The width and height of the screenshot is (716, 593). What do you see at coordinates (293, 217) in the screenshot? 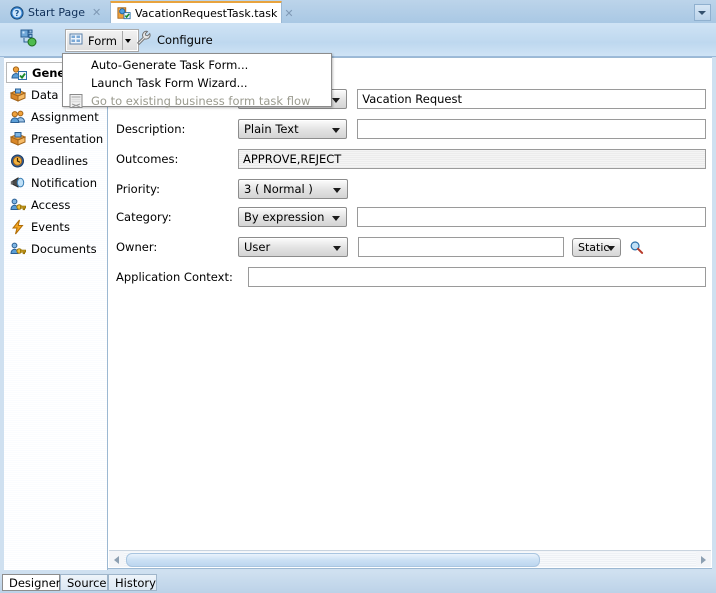
I see `category-type-select: By expression` at bounding box center [293, 217].